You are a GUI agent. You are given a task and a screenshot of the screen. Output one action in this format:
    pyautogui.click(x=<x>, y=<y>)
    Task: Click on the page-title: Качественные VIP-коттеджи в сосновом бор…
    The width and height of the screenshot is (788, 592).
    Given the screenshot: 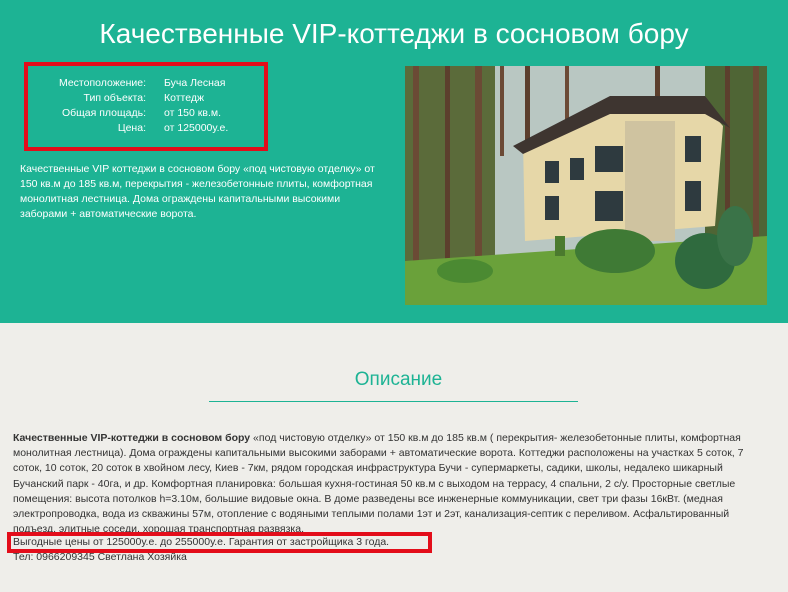 What is the action you would take?
    pyautogui.click(x=394, y=33)
    